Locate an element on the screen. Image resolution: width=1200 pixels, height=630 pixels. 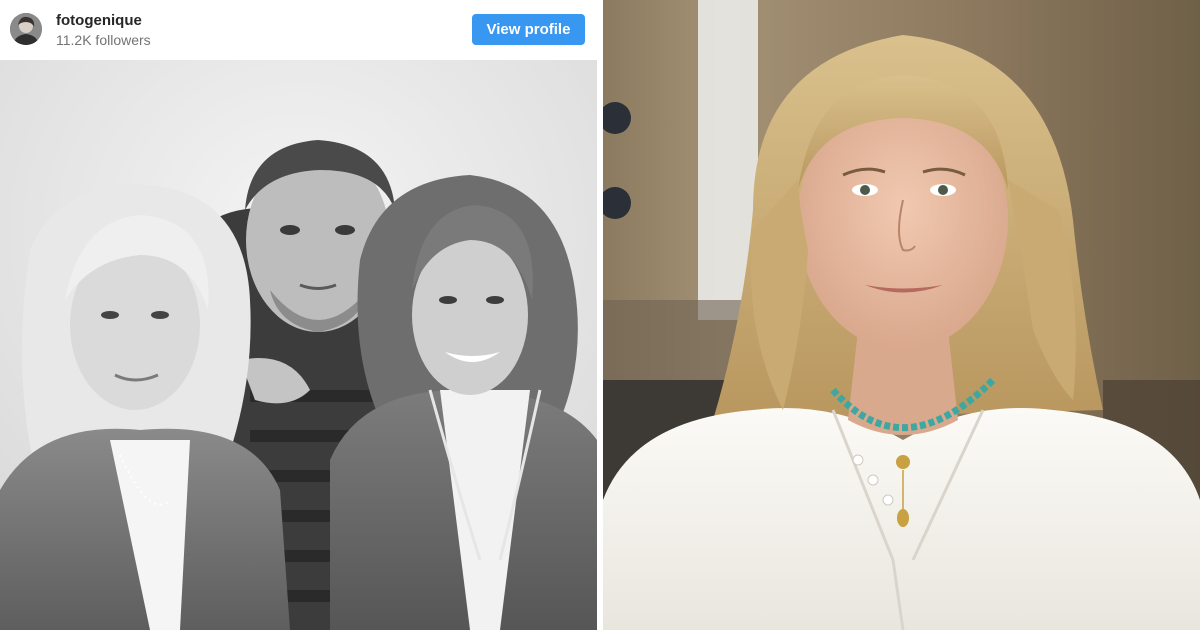
post-header: fotogenique 11.2K followers View profile is located at coordinates (298, 29).